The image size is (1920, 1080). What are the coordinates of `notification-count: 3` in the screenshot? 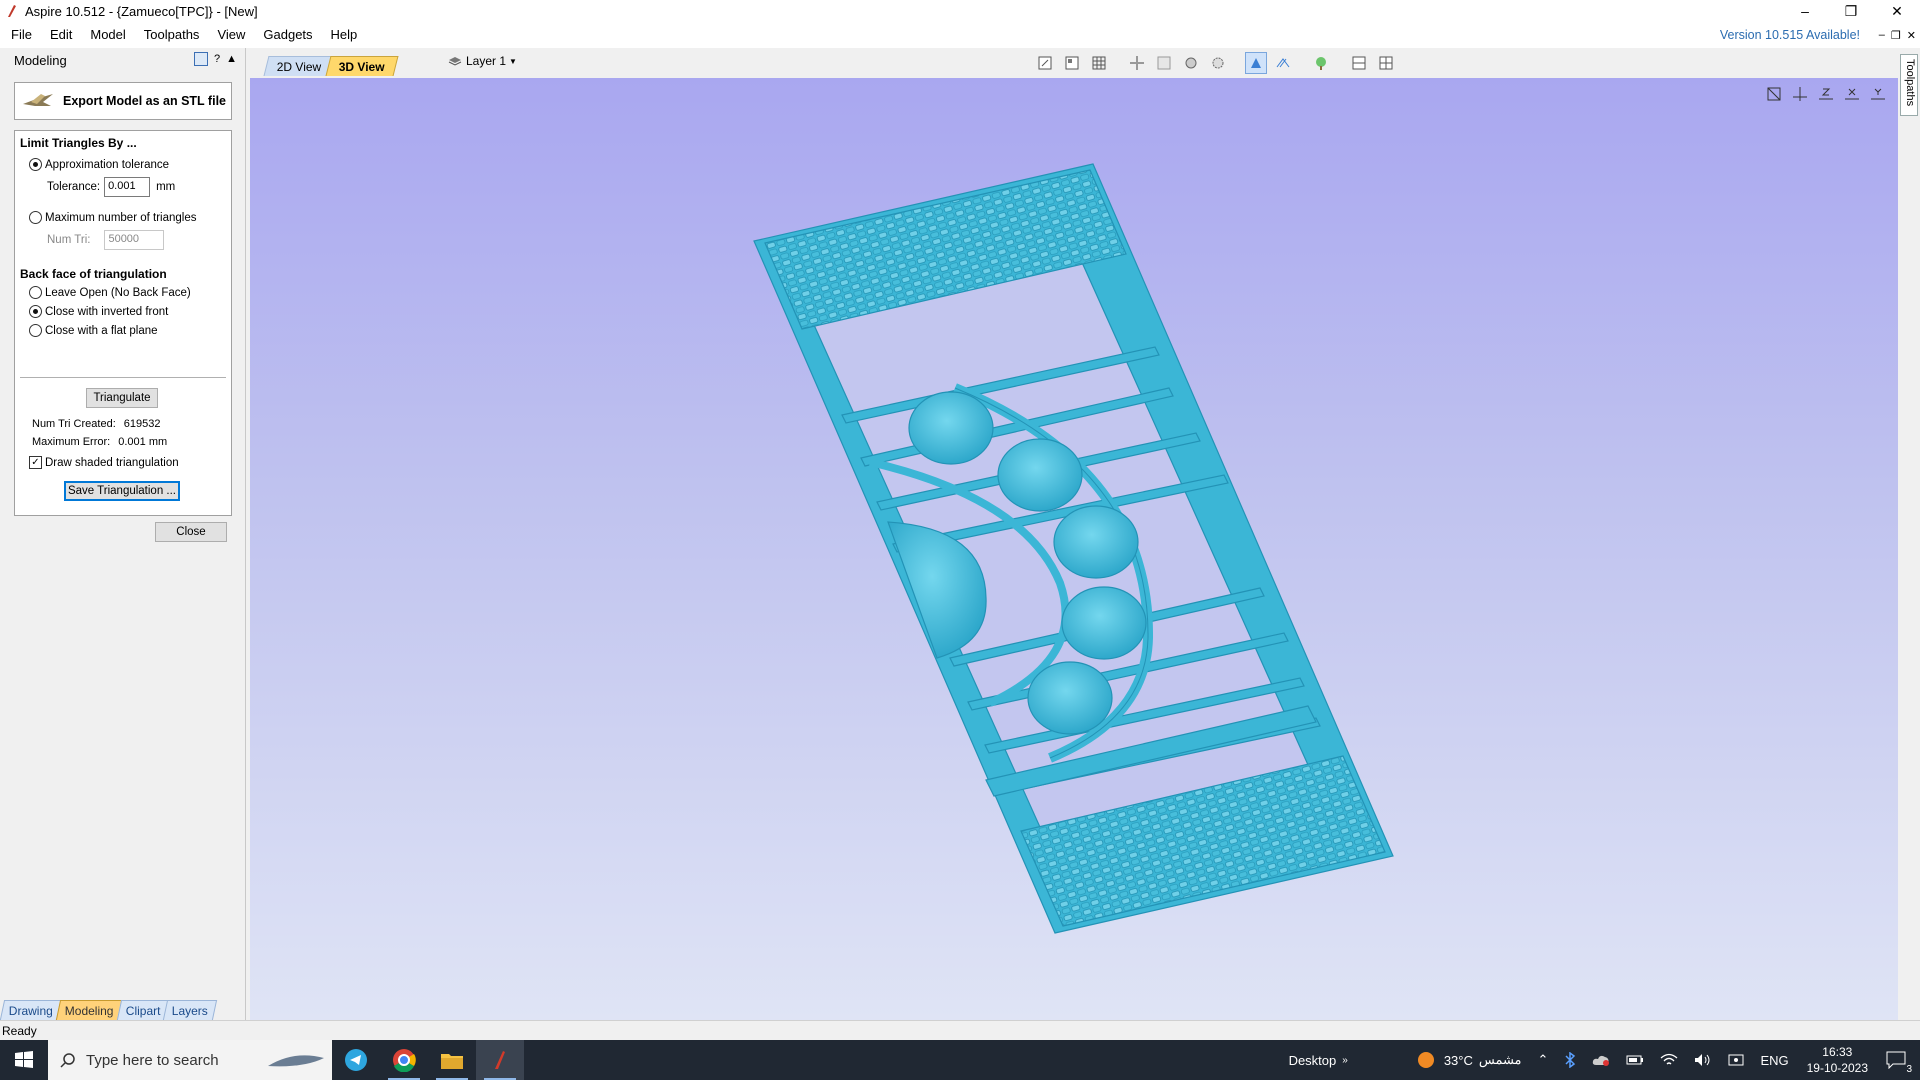 It's located at (1909, 1069).